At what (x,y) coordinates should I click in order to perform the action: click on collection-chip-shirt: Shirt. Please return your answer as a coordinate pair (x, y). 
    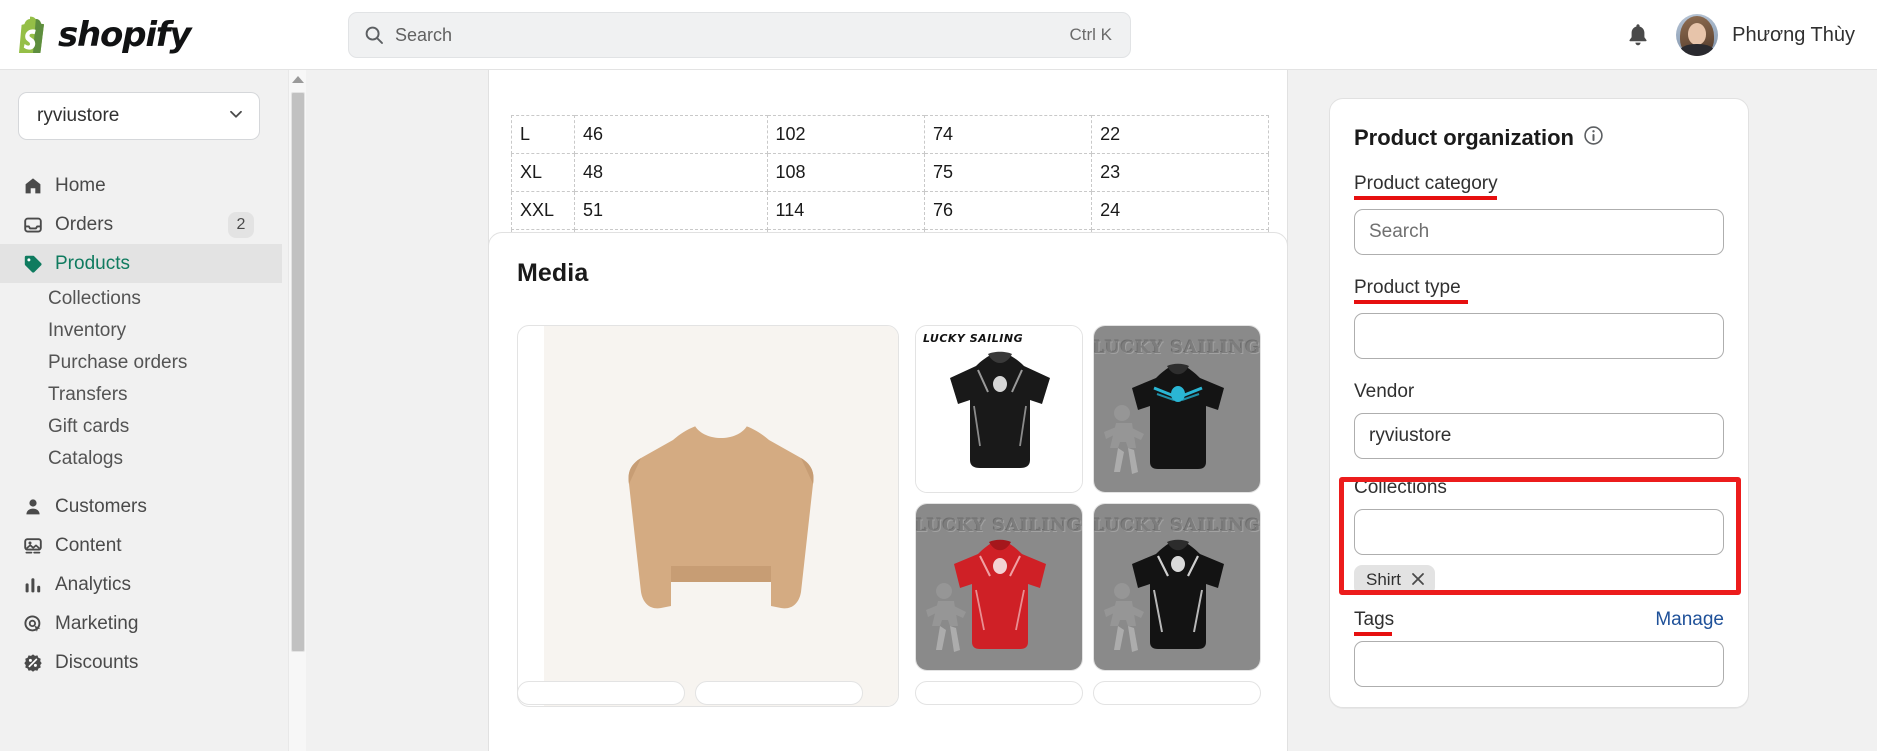
    Looking at the image, I should click on (1394, 580).